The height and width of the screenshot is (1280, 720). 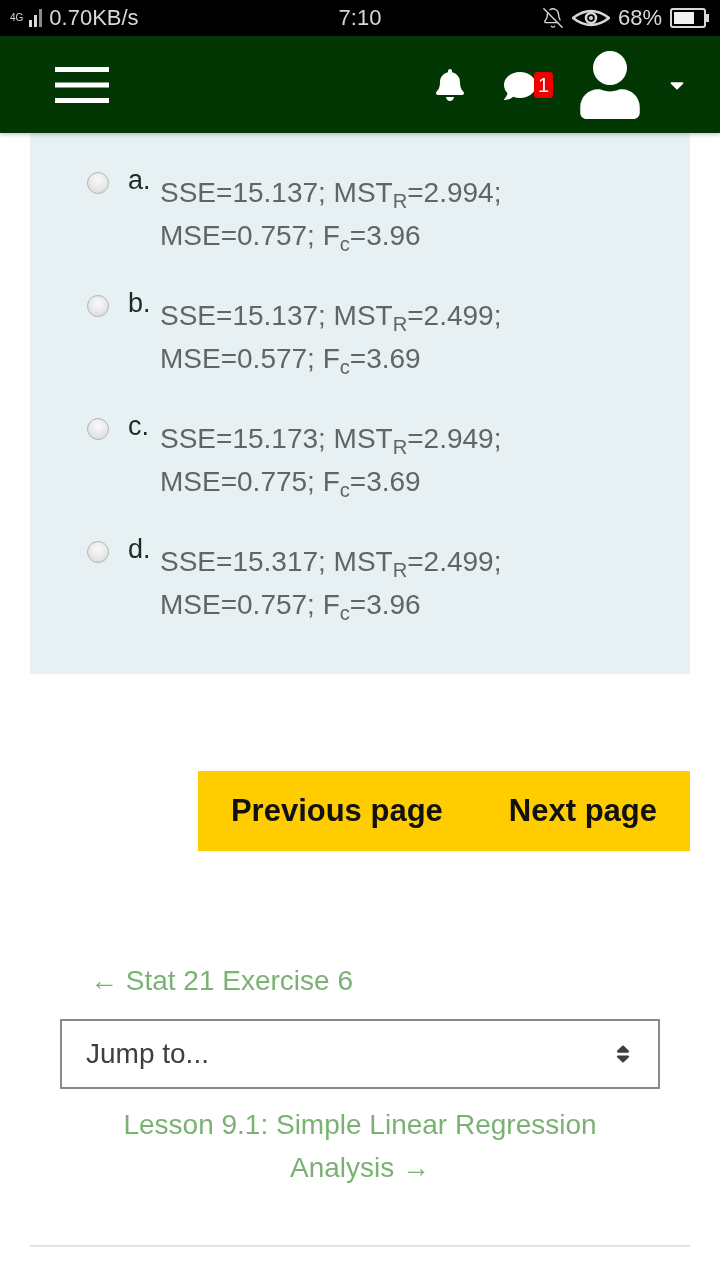 I want to click on battery-percent: 68%, so click(x=639, y=18).